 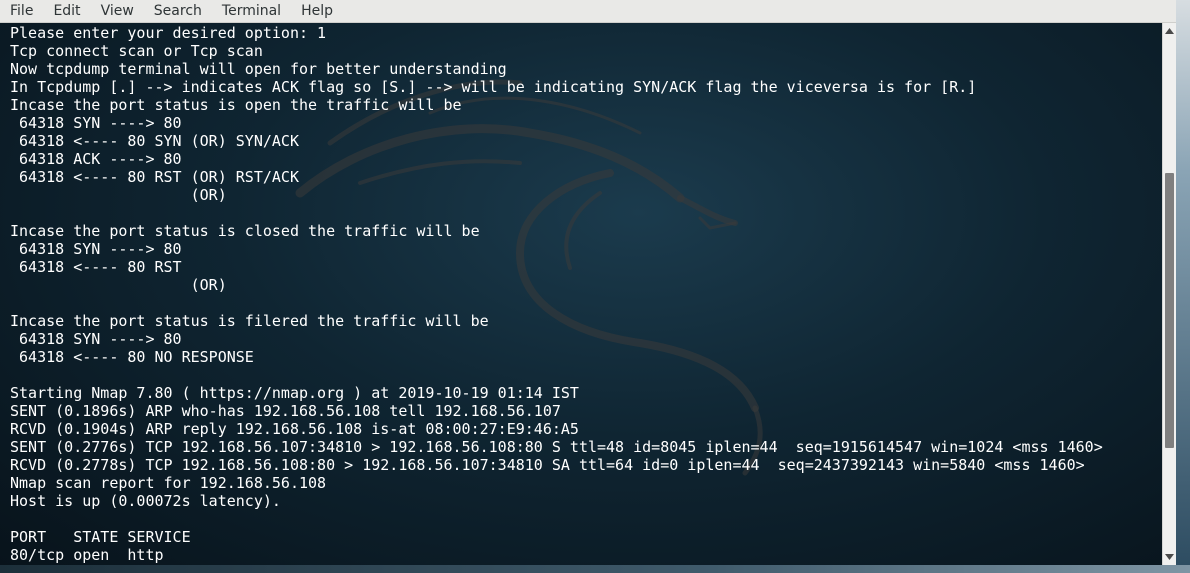 I want to click on terminal-line: 64318 <---- 80 RST, so click(x=96, y=267).